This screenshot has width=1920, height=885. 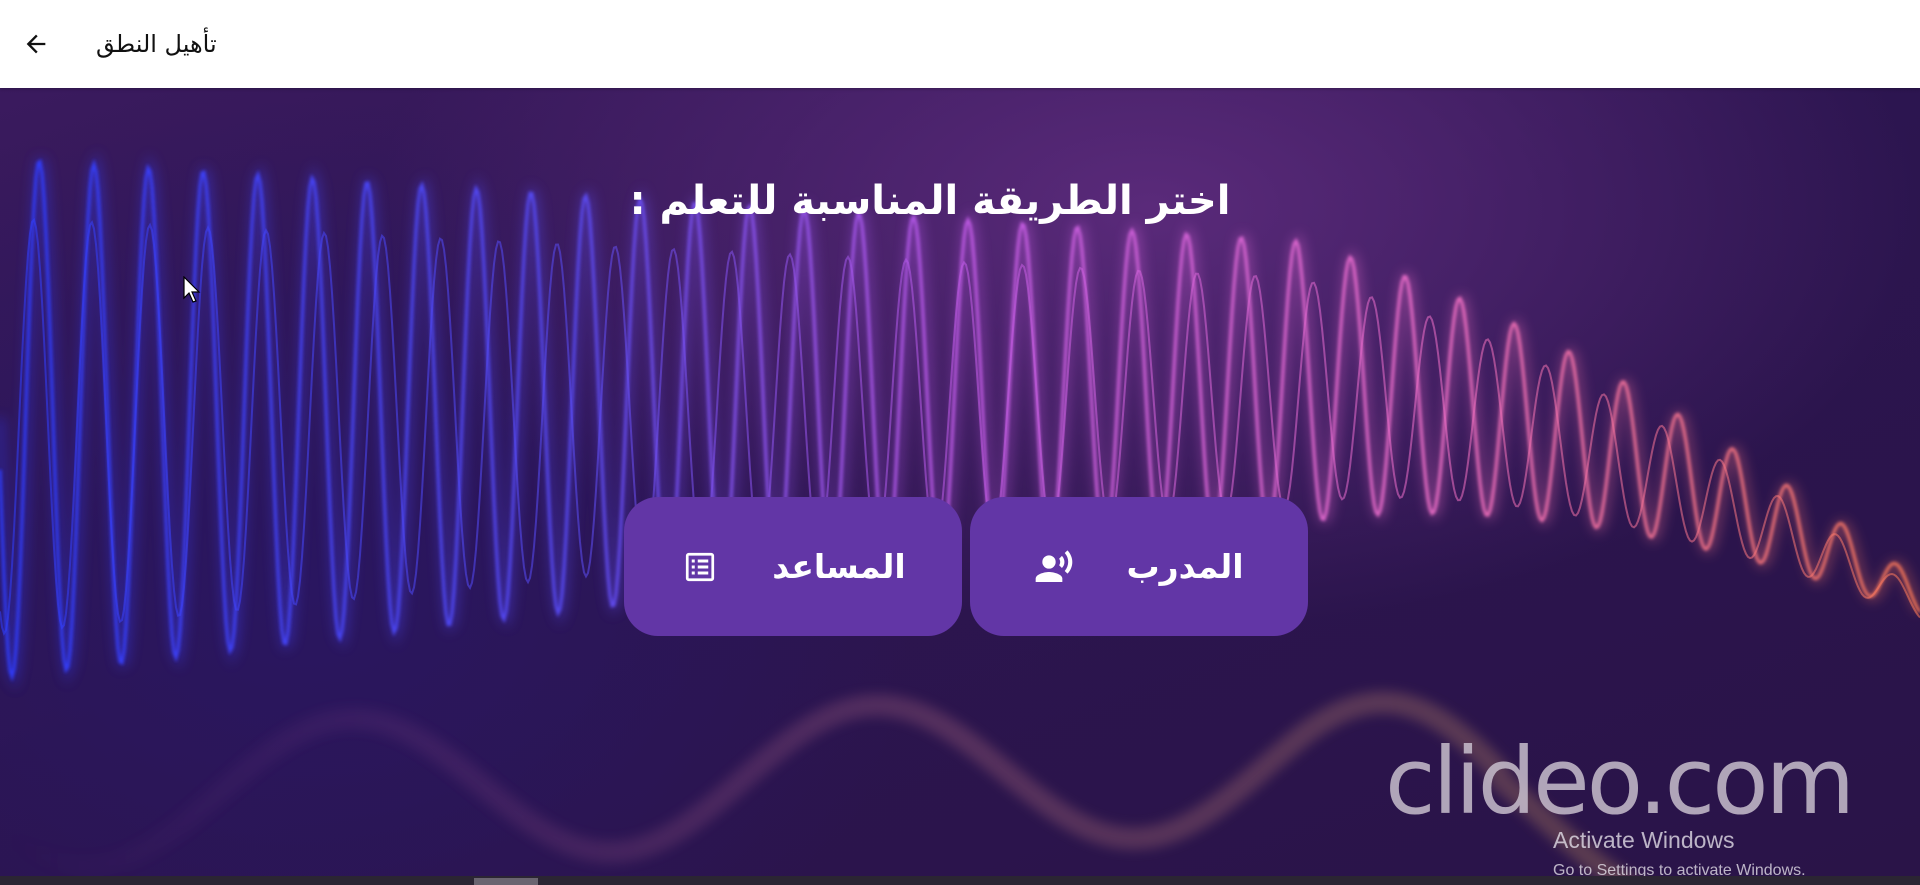 I want to click on activation-title: Activate Windows, so click(x=1644, y=840).